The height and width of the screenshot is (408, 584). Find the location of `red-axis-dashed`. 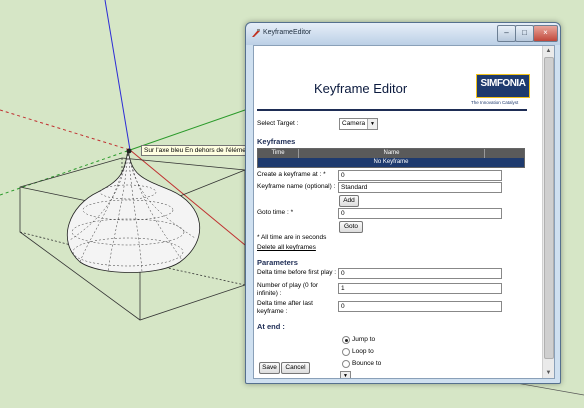

red-axis-dashed is located at coordinates (65, 130).